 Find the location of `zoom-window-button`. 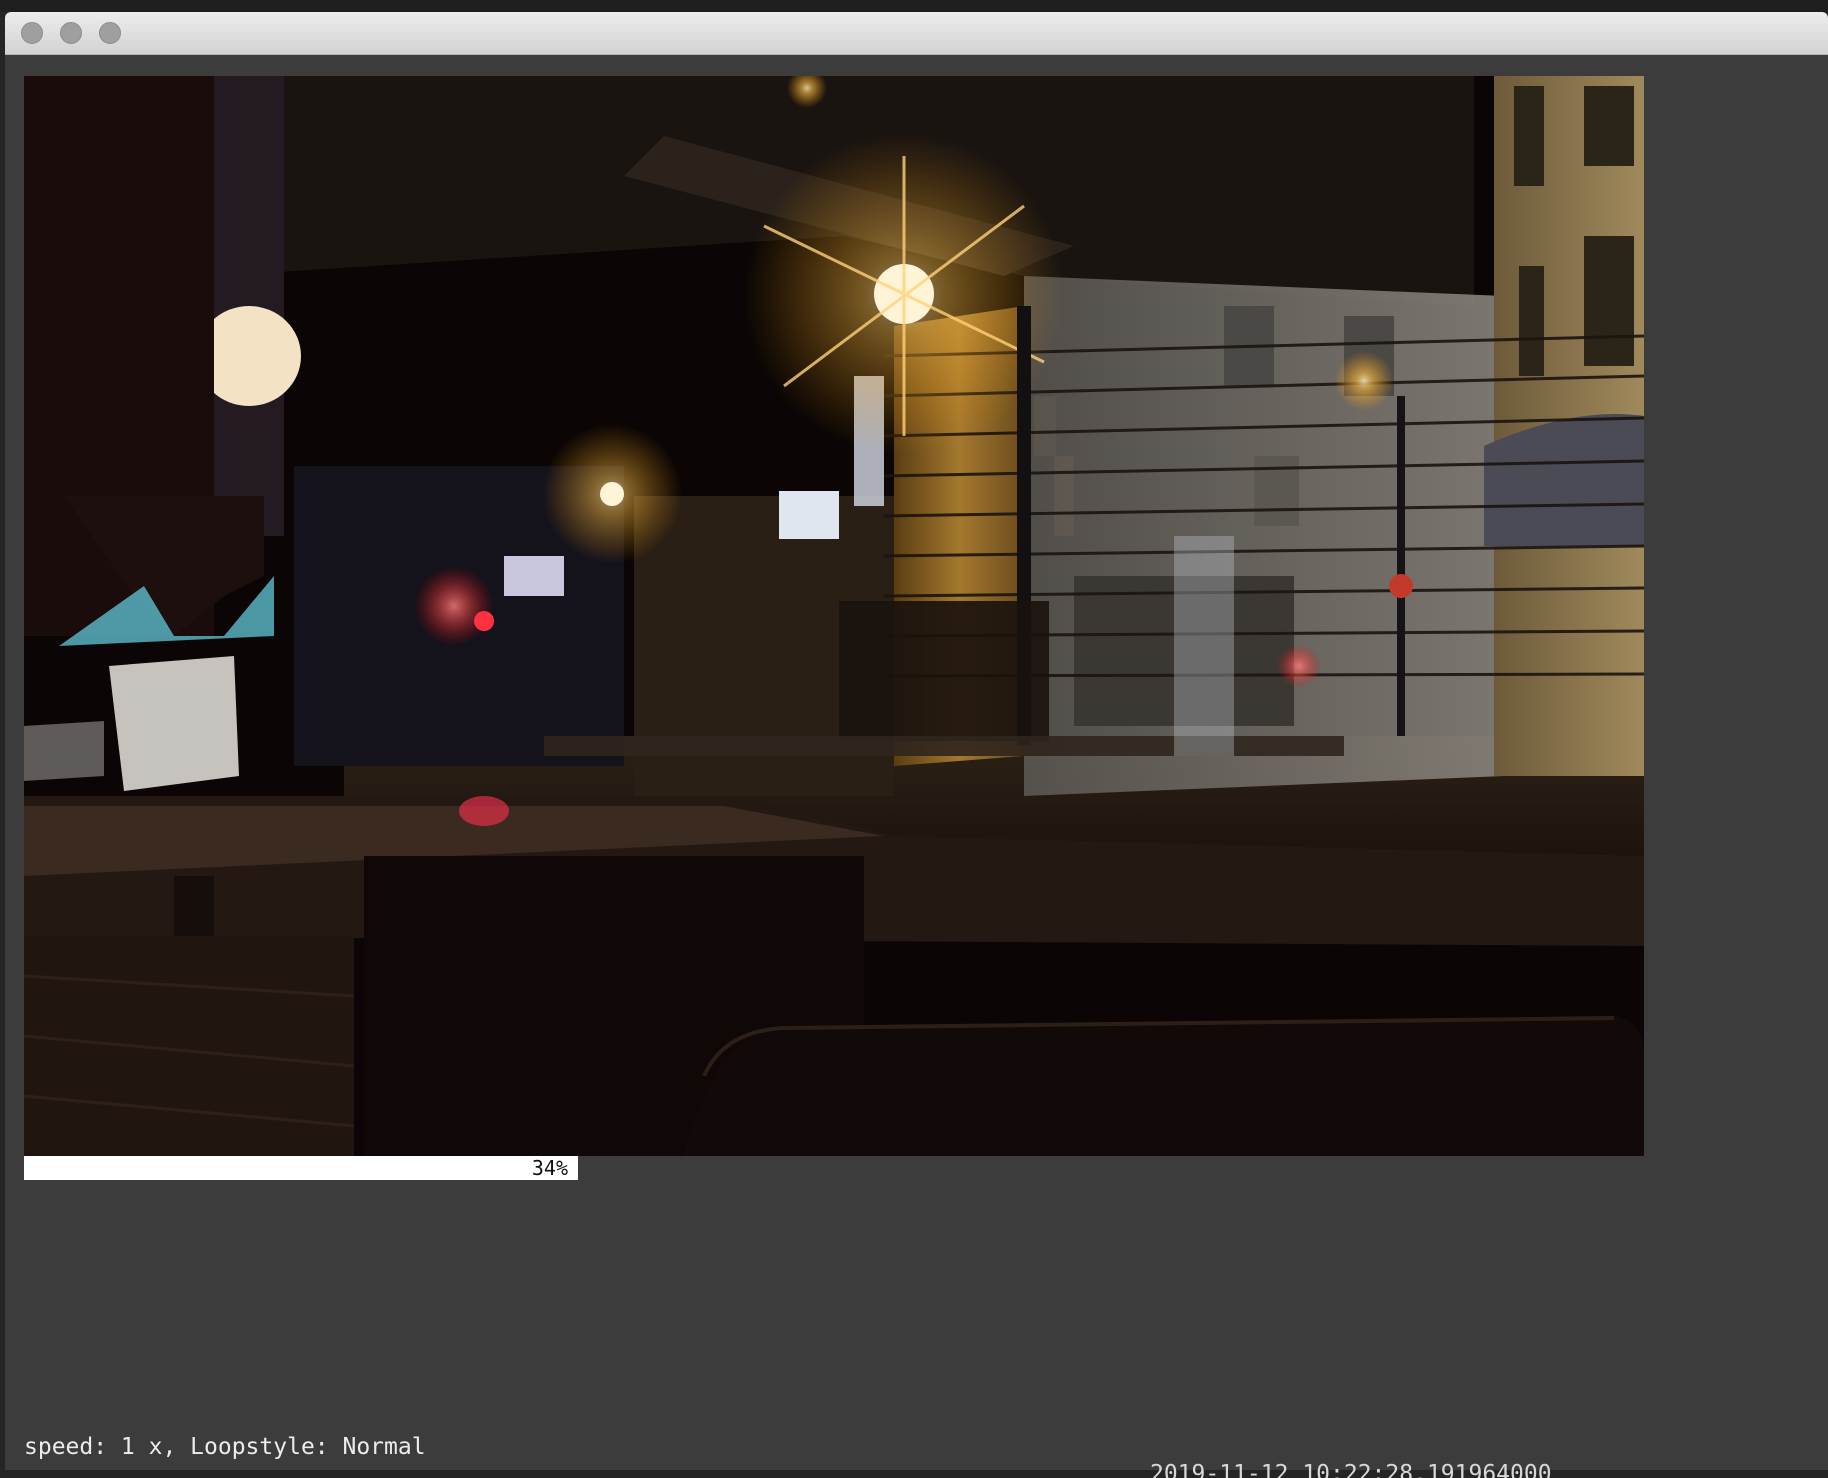

zoom-window-button is located at coordinates (110, 33).